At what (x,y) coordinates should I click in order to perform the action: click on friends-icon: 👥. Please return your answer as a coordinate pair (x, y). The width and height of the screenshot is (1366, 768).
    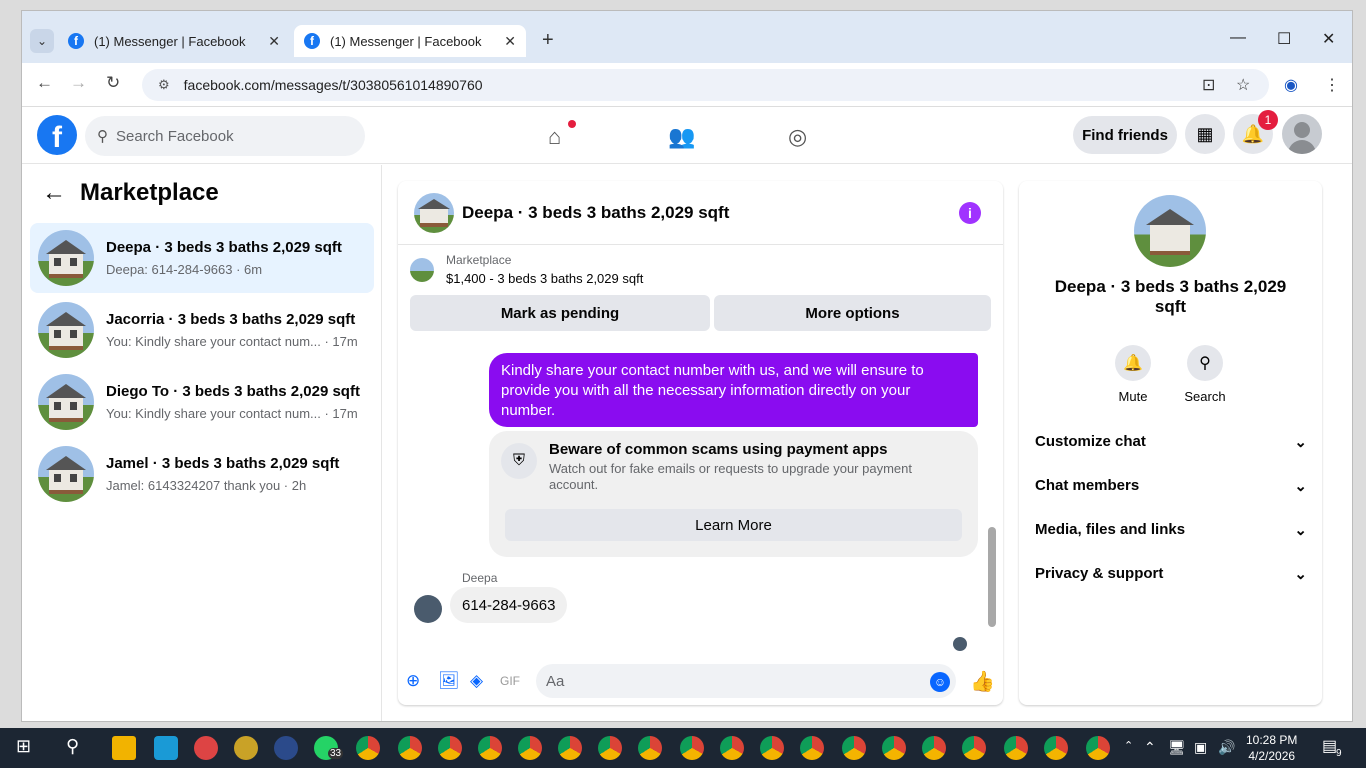
    Looking at the image, I should click on (681, 137).